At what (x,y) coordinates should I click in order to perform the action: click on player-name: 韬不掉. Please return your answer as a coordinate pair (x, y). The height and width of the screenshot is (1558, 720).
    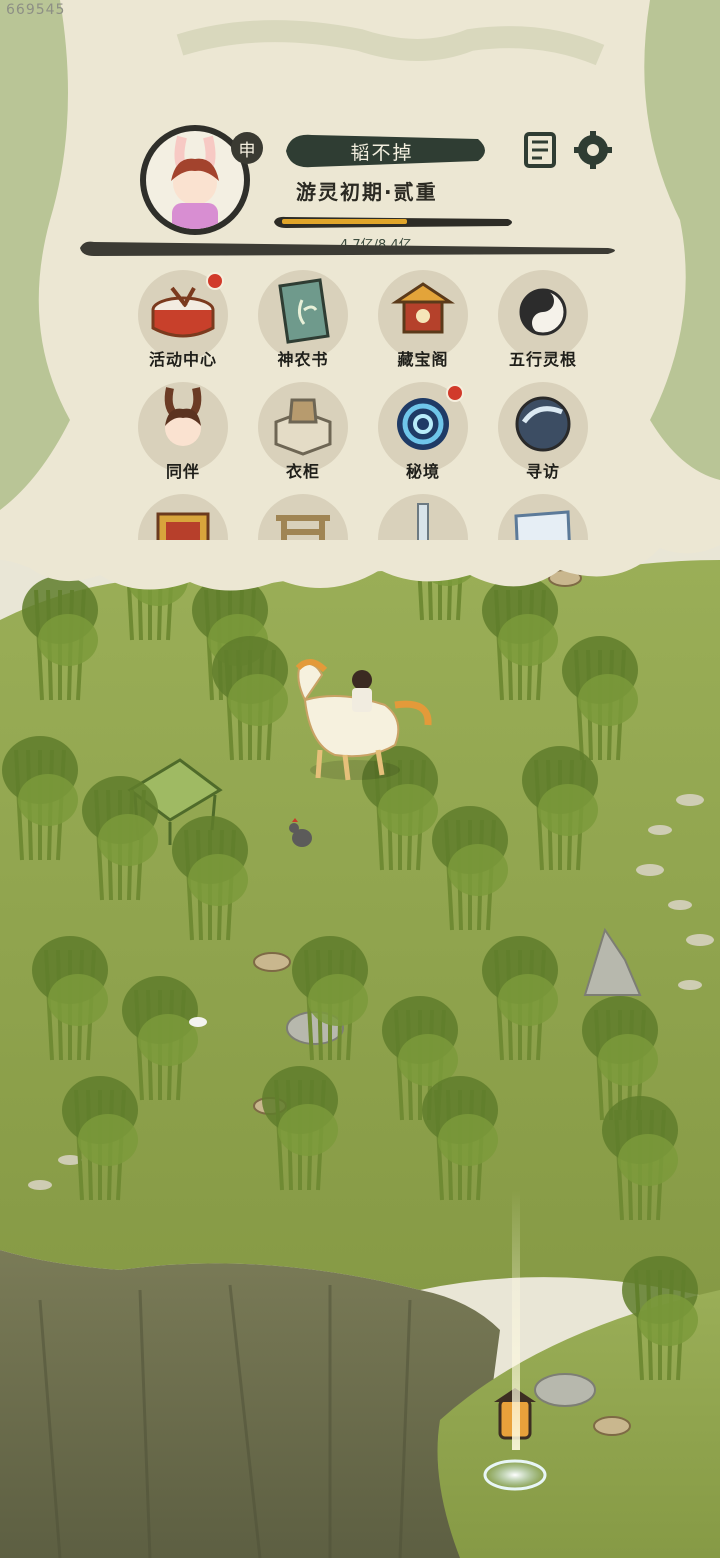
    Looking at the image, I should click on (382, 151).